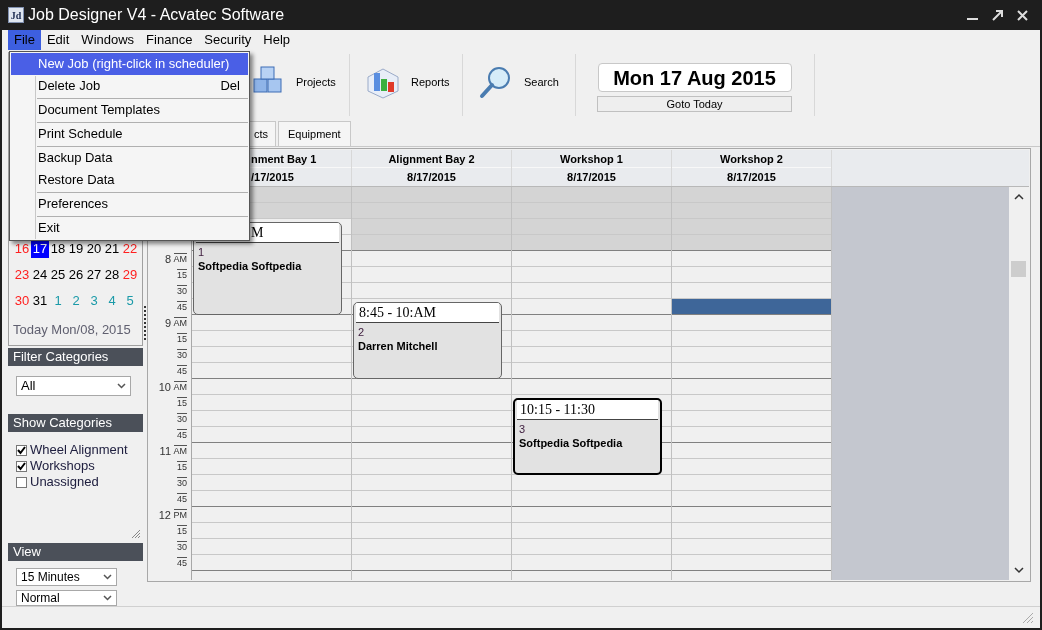  Describe the element at coordinates (129, 64) in the screenshot. I see `menu-item: New Job (right-click in scheduler)` at that location.